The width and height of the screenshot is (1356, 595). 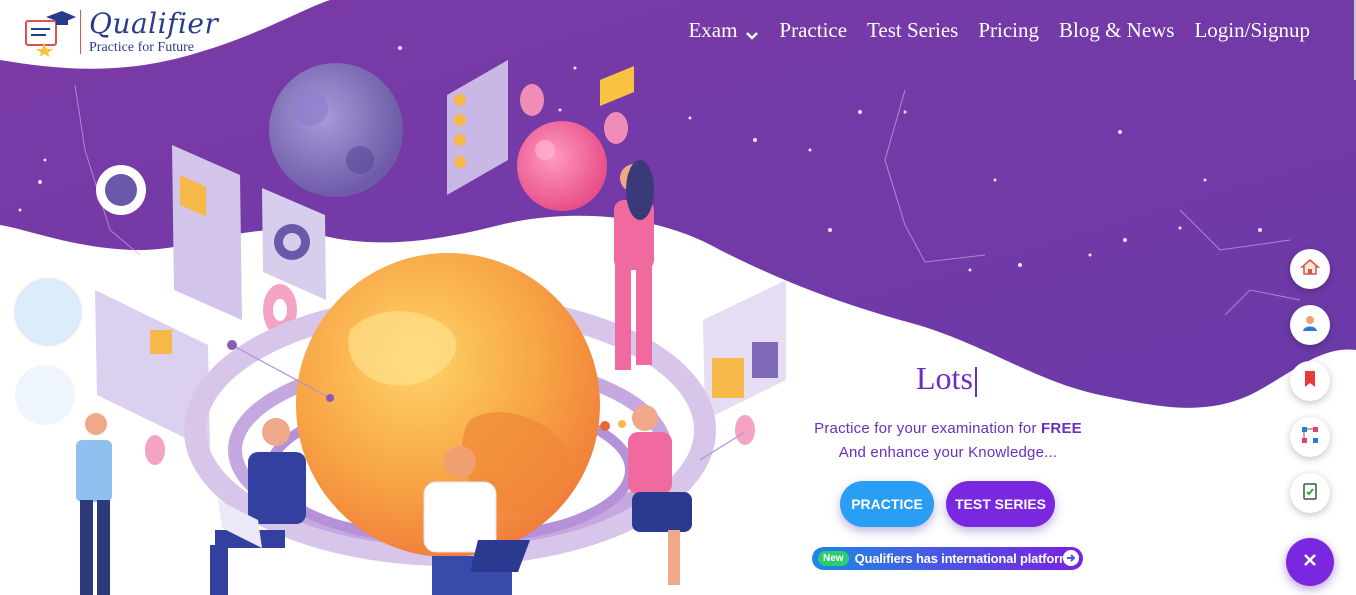 I want to click on nav-exam: Exam, so click(x=723, y=30).